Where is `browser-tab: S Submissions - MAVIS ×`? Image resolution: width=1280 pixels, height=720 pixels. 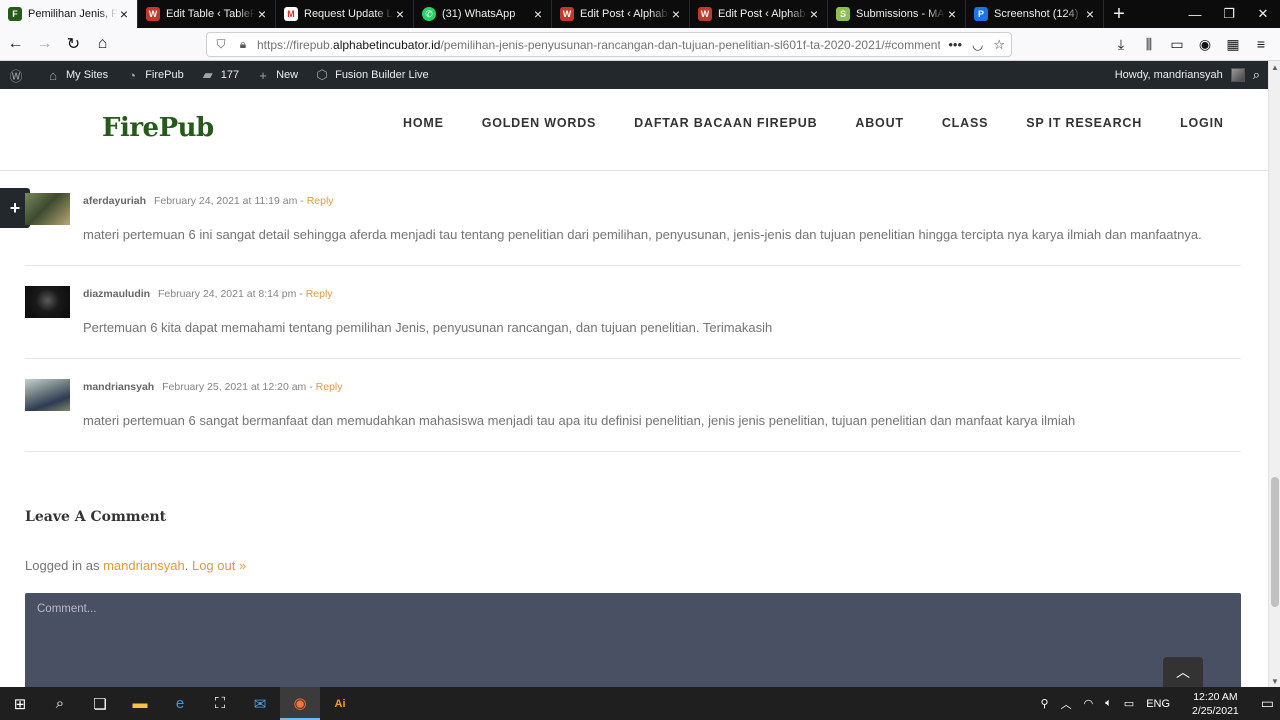 browser-tab: S Submissions - MAVIS × is located at coordinates (897, 14).